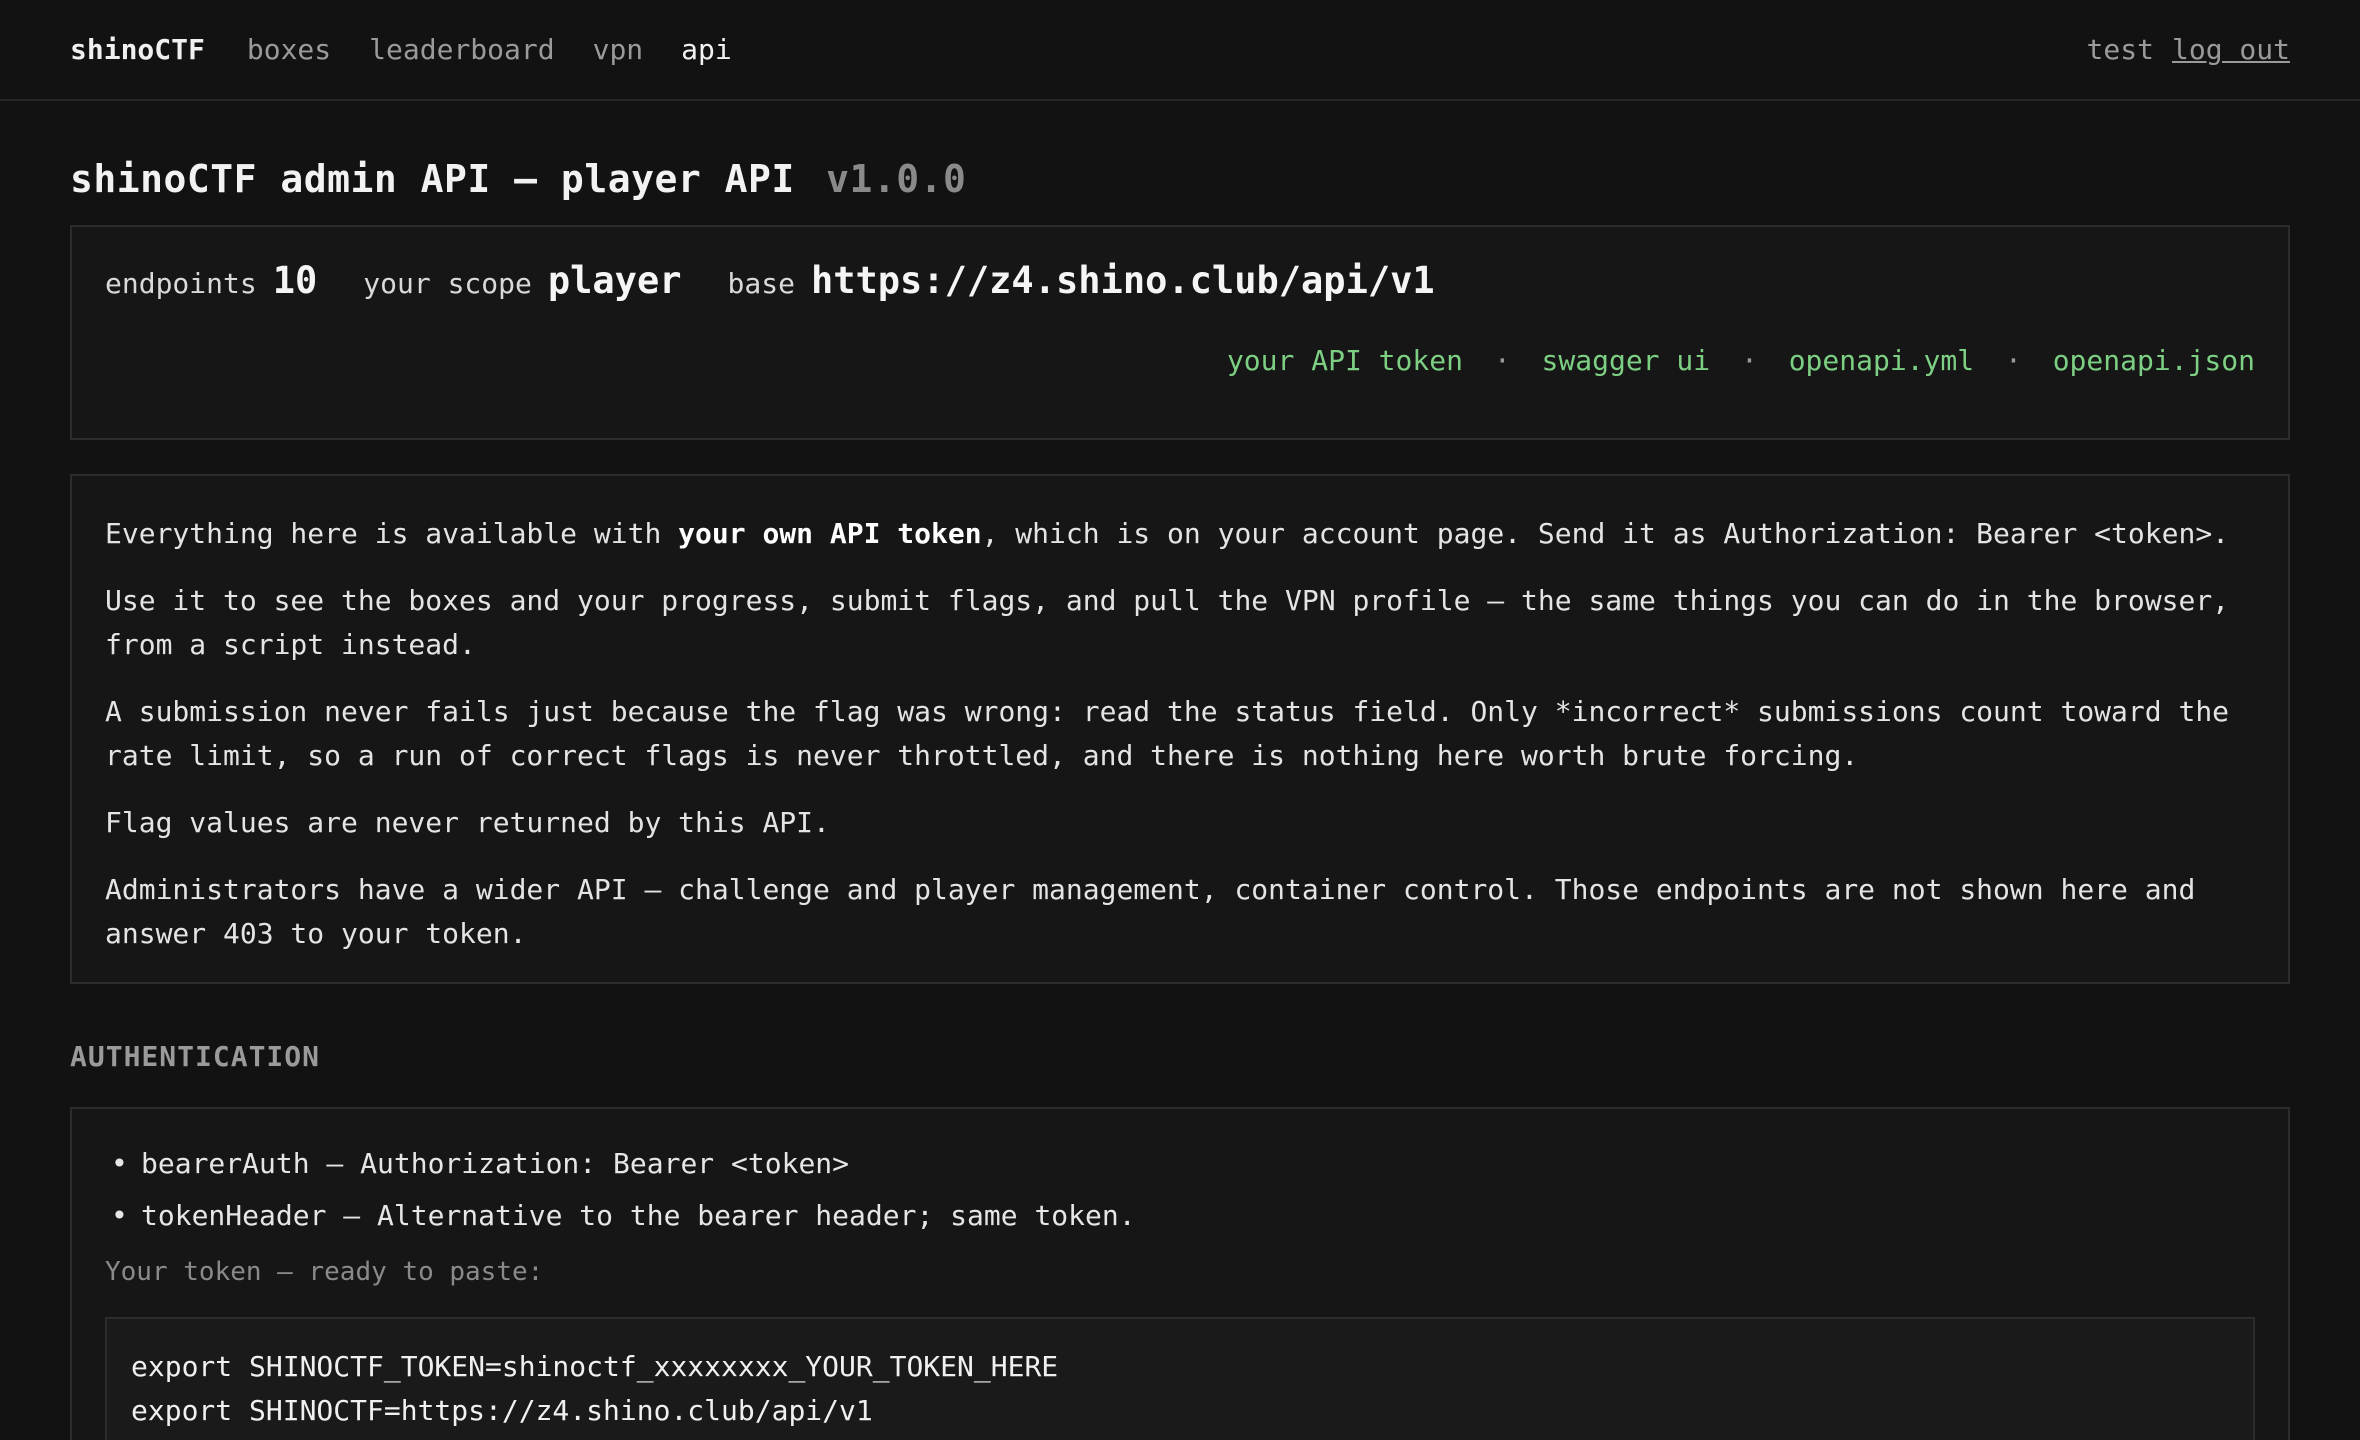  What do you see at coordinates (1626, 360) in the screenshot?
I see `swagger-ui-link: swagger ui` at bounding box center [1626, 360].